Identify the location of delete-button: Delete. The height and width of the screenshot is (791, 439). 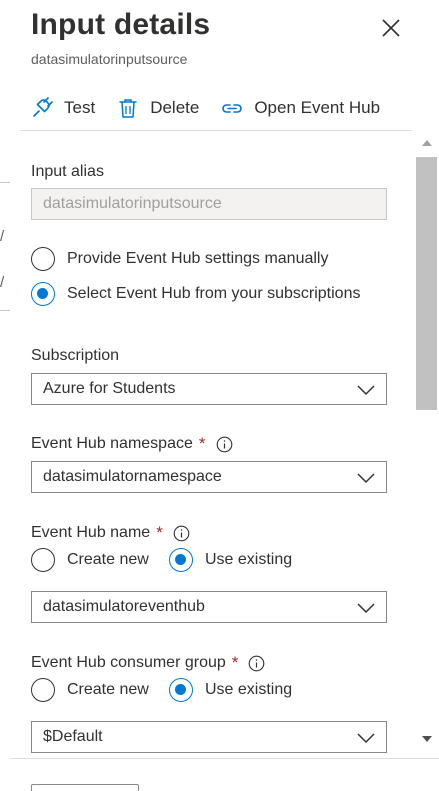
(158, 108).